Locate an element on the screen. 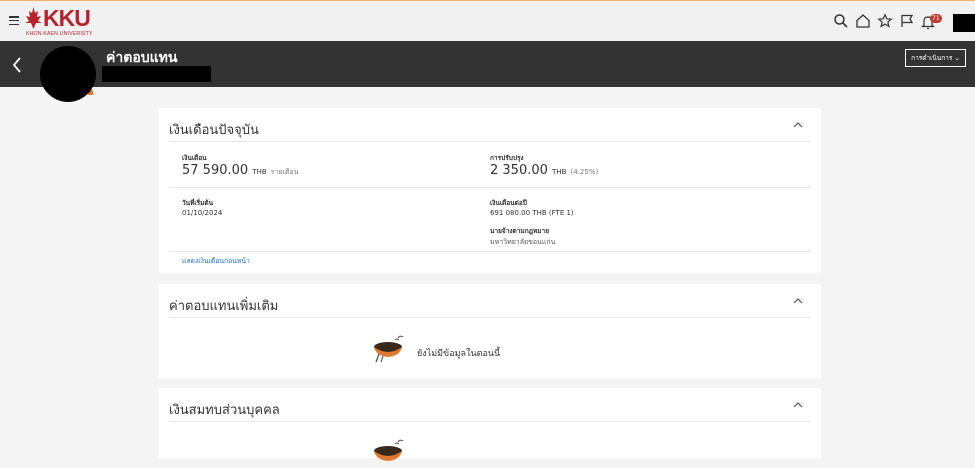  annual-salary-fte: (FTE 1) is located at coordinates (561, 213).